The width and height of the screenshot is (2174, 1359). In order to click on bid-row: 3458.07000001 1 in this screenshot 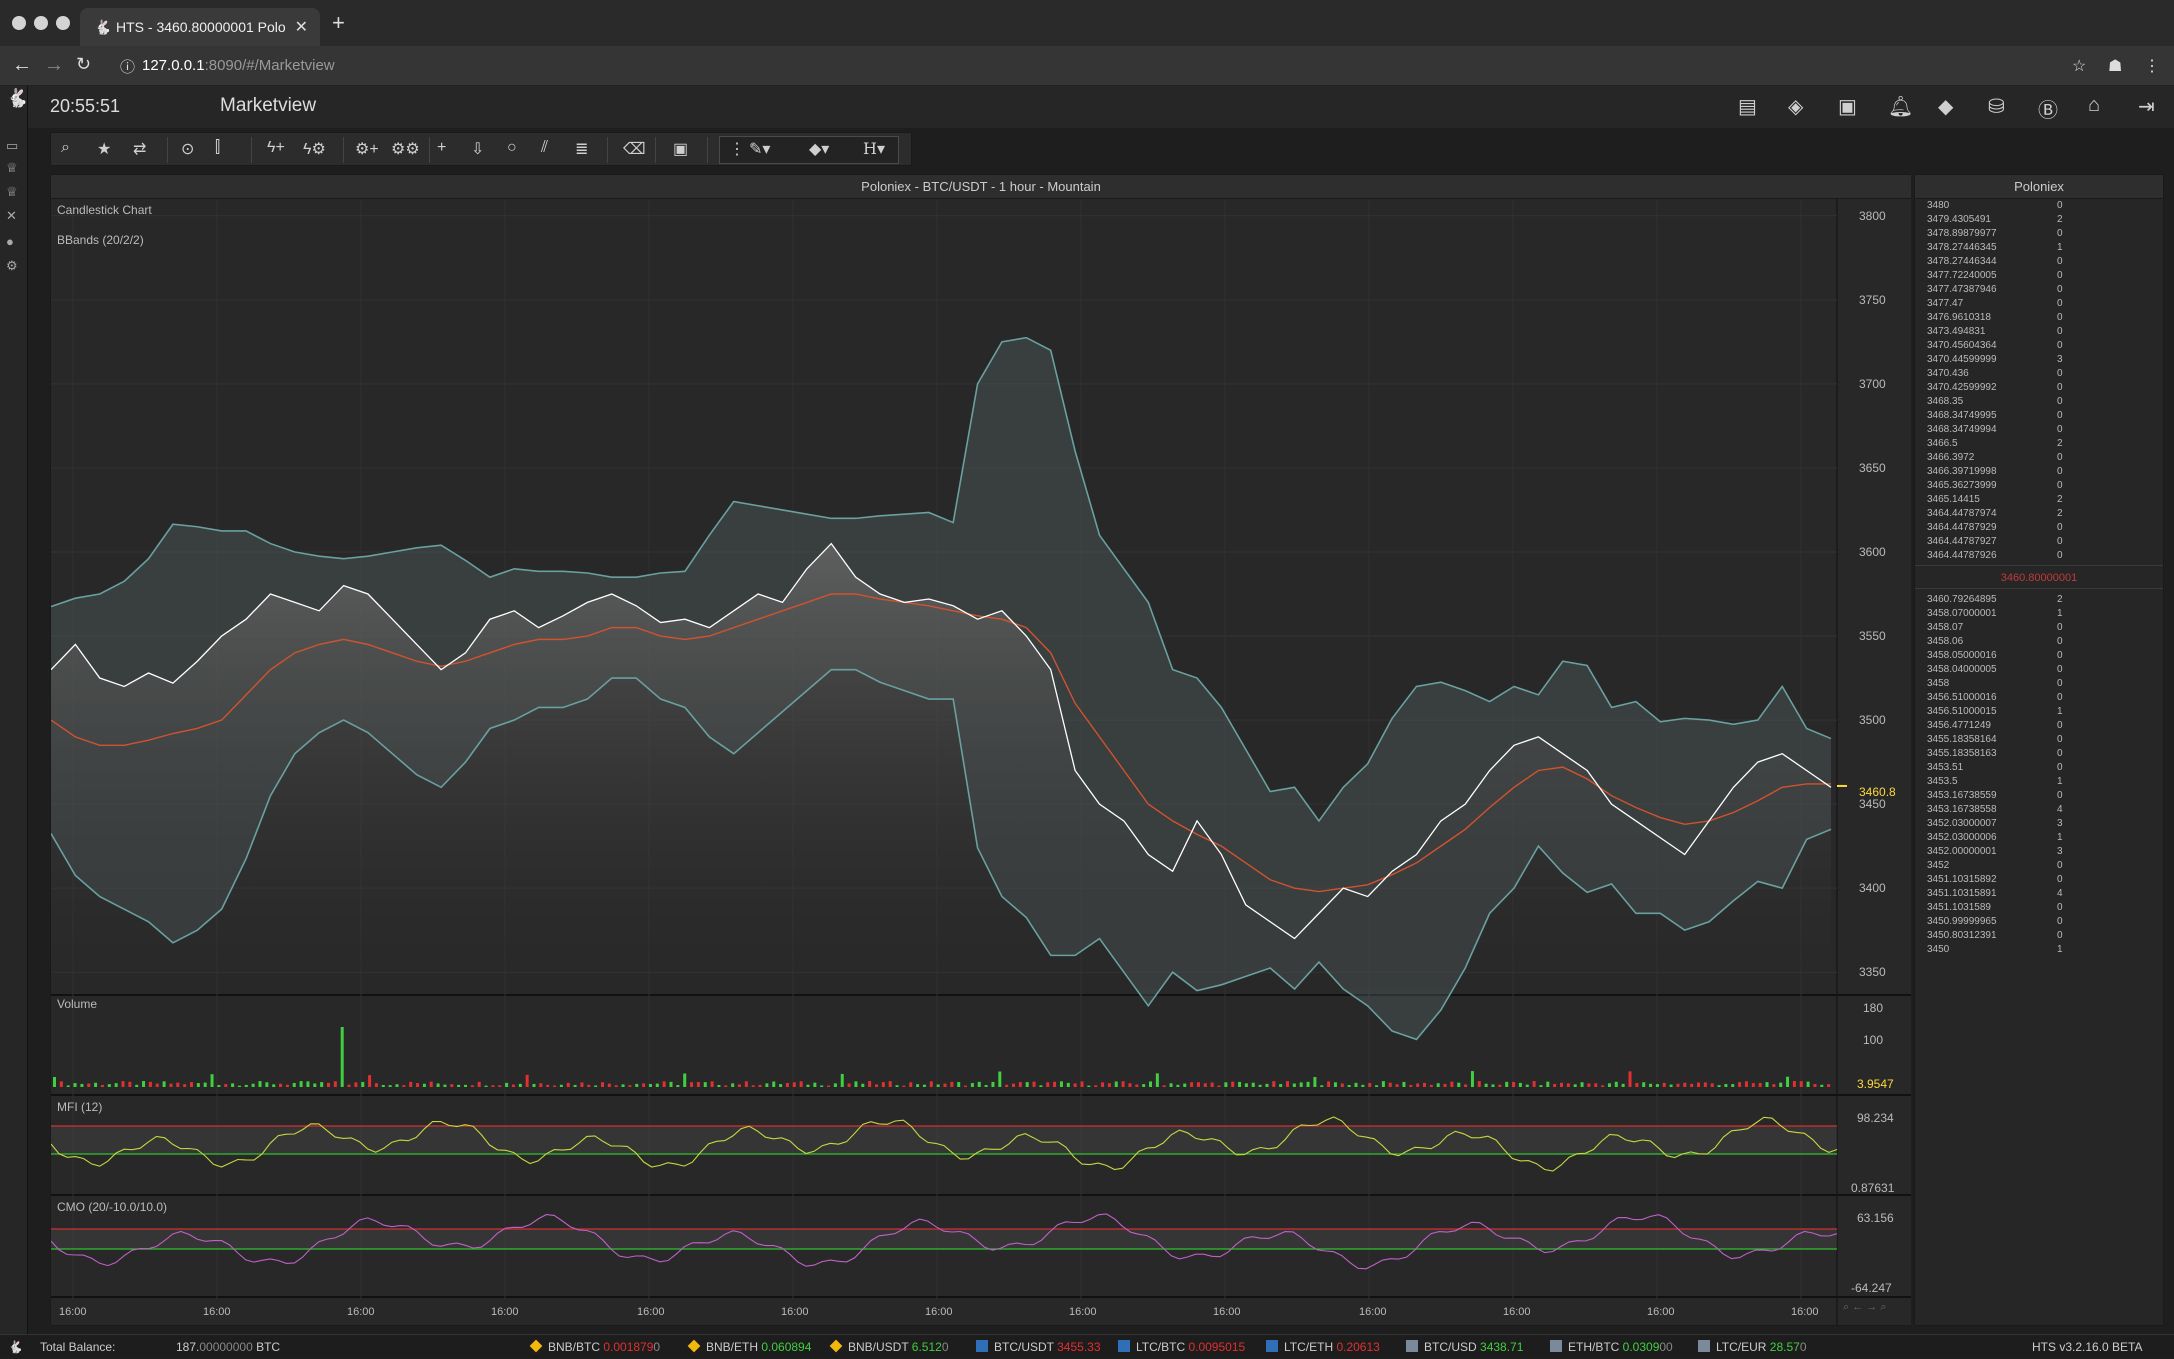, I will do `click(2039, 614)`.